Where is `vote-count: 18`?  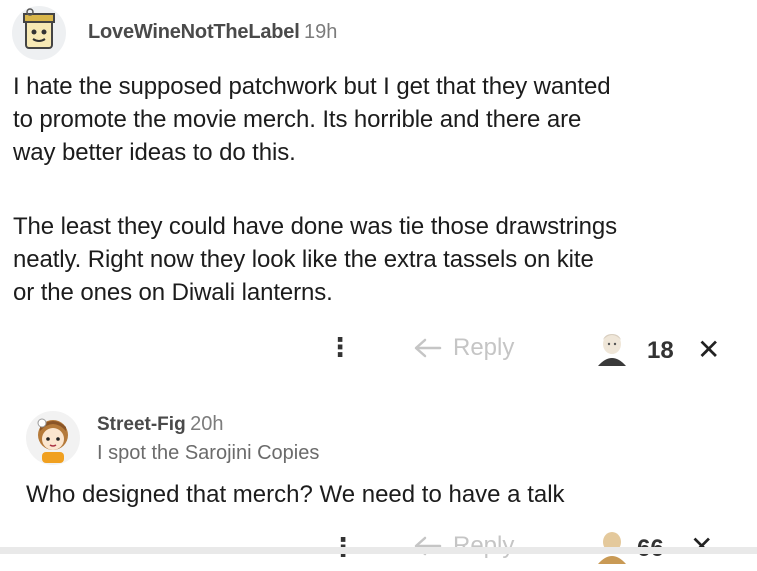
vote-count: 18 is located at coordinates (660, 350).